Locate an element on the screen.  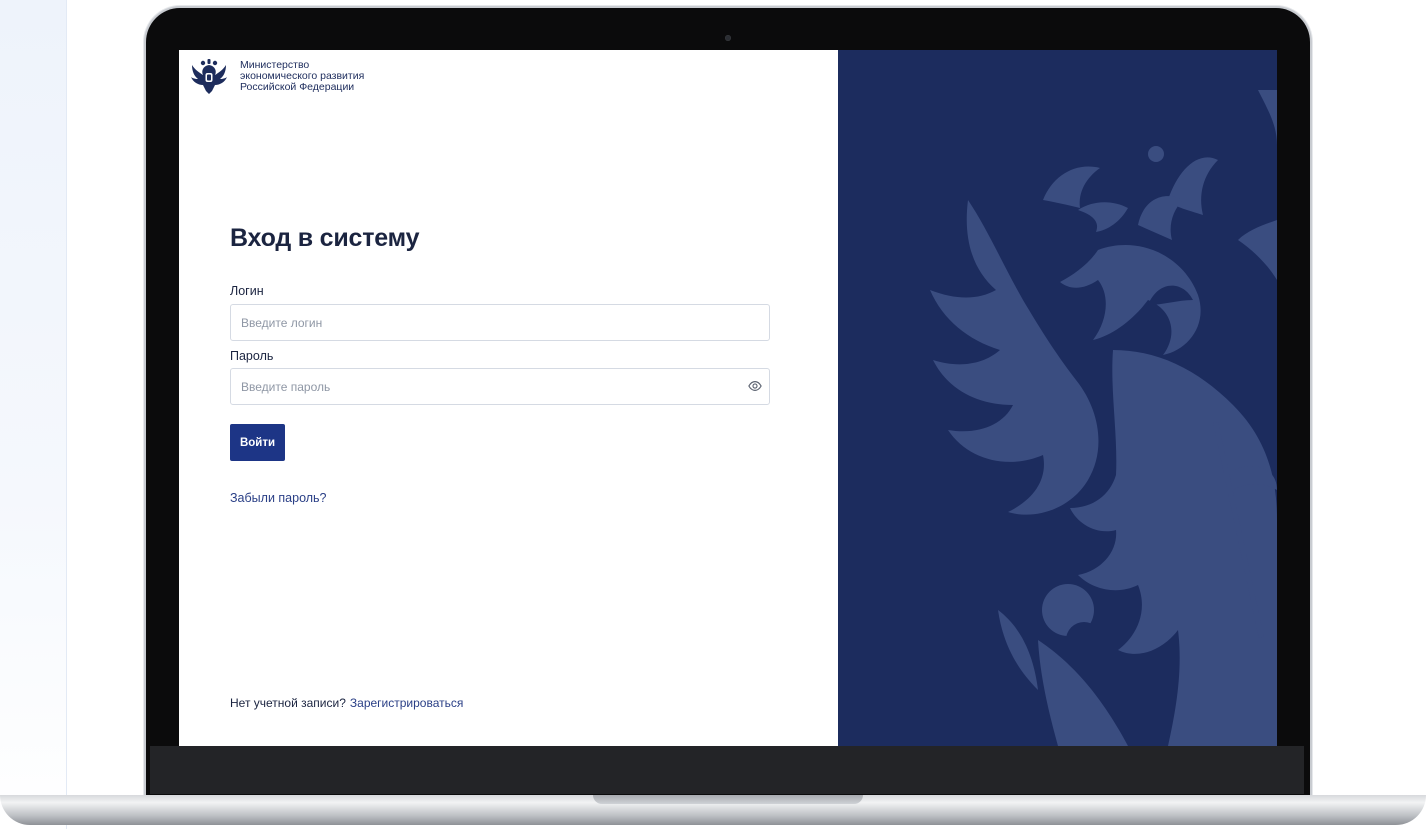
password-input is located at coordinates (500, 386).